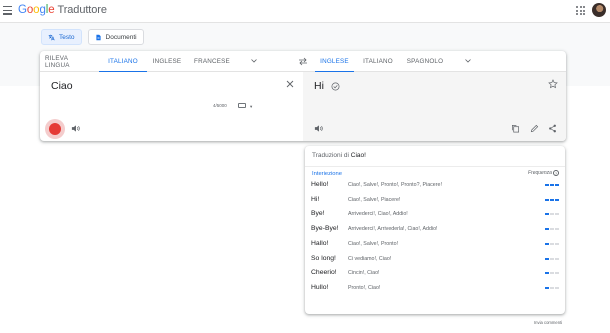 The image size is (610, 333). I want to click on translation-word: Hallo!, so click(319, 243).